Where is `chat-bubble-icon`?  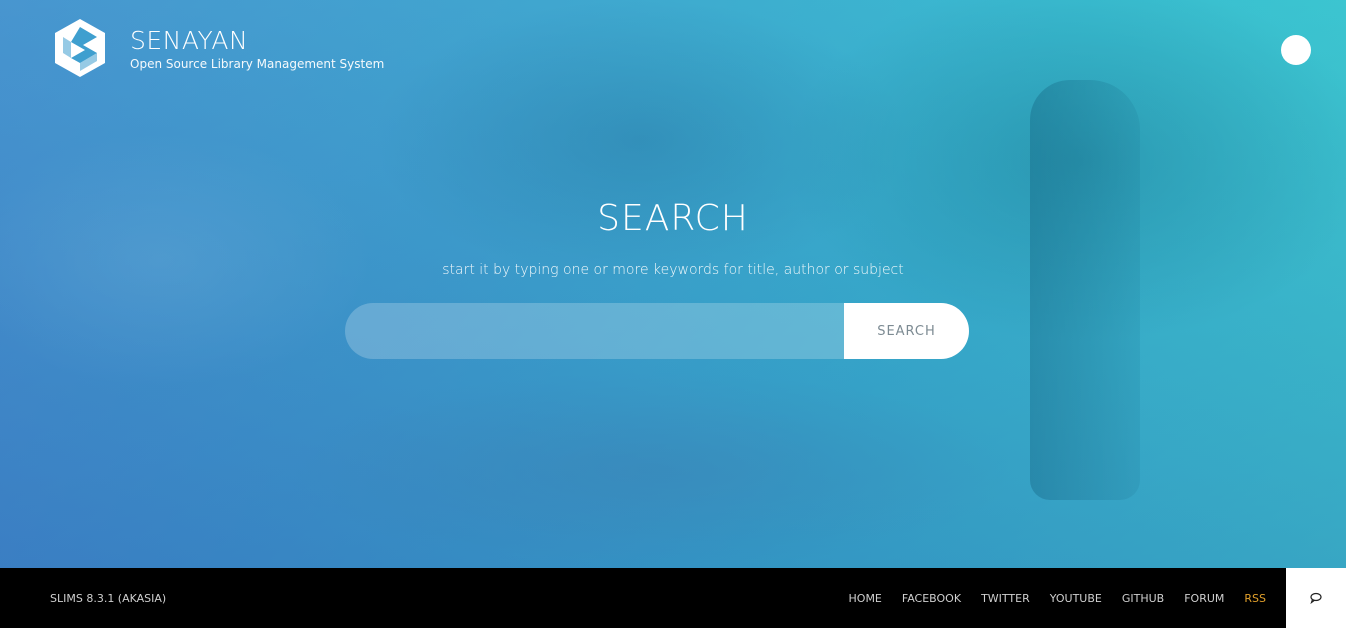 chat-bubble-icon is located at coordinates (1316, 598).